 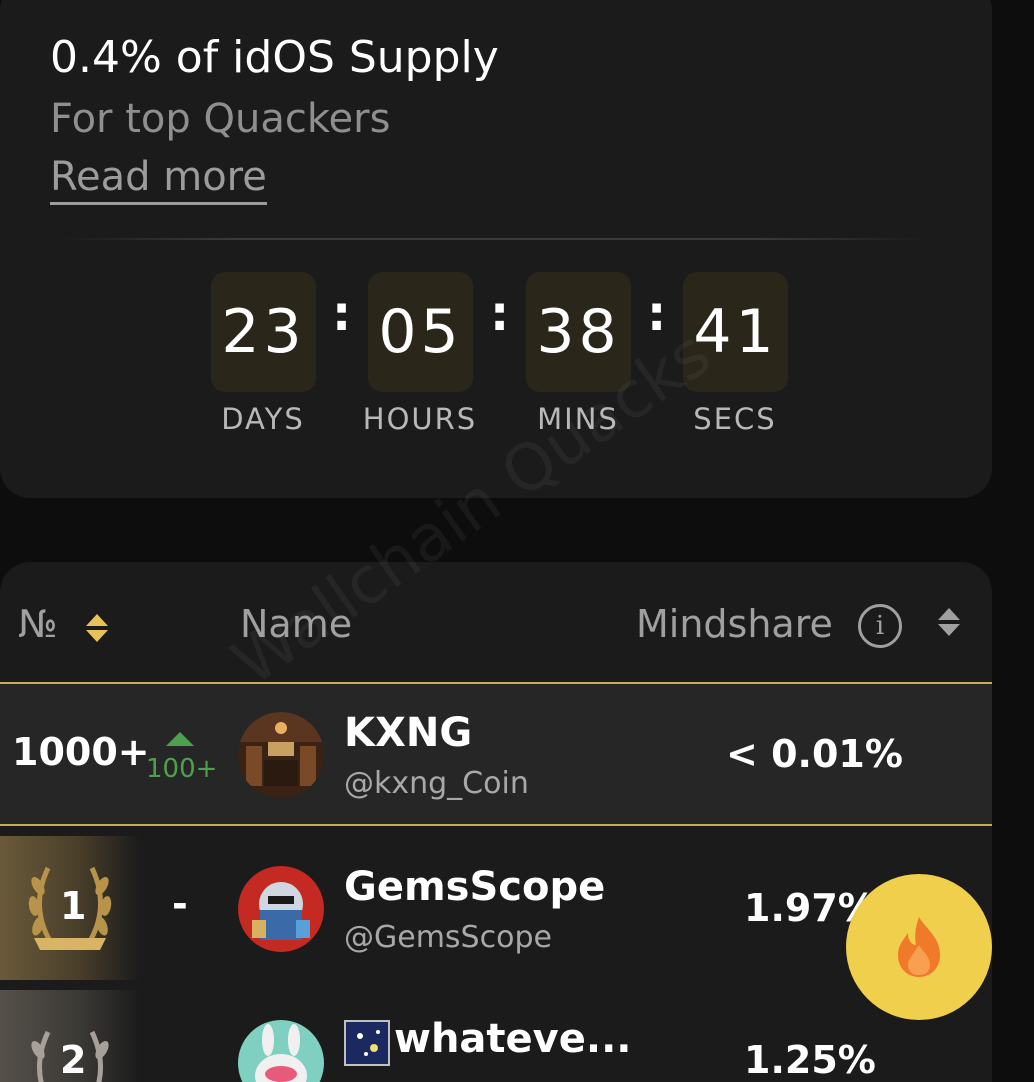 What do you see at coordinates (495, 239) in the screenshot?
I see `divider` at bounding box center [495, 239].